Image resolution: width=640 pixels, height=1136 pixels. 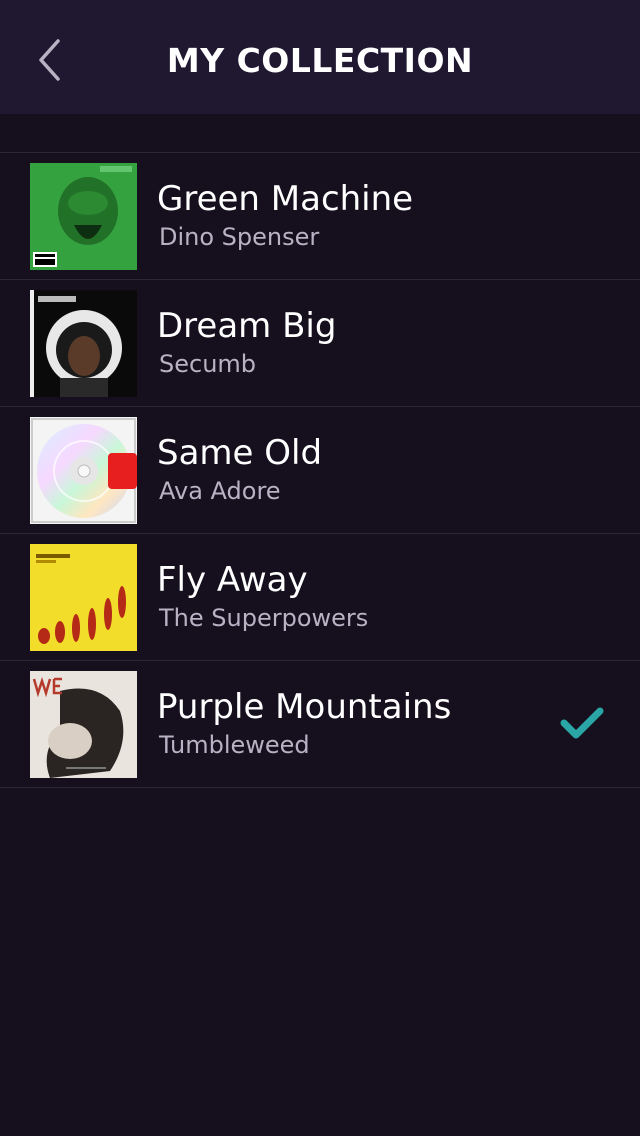 What do you see at coordinates (285, 199) in the screenshot?
I see `song-title: Green Machine` at bounding box center [285, 199].